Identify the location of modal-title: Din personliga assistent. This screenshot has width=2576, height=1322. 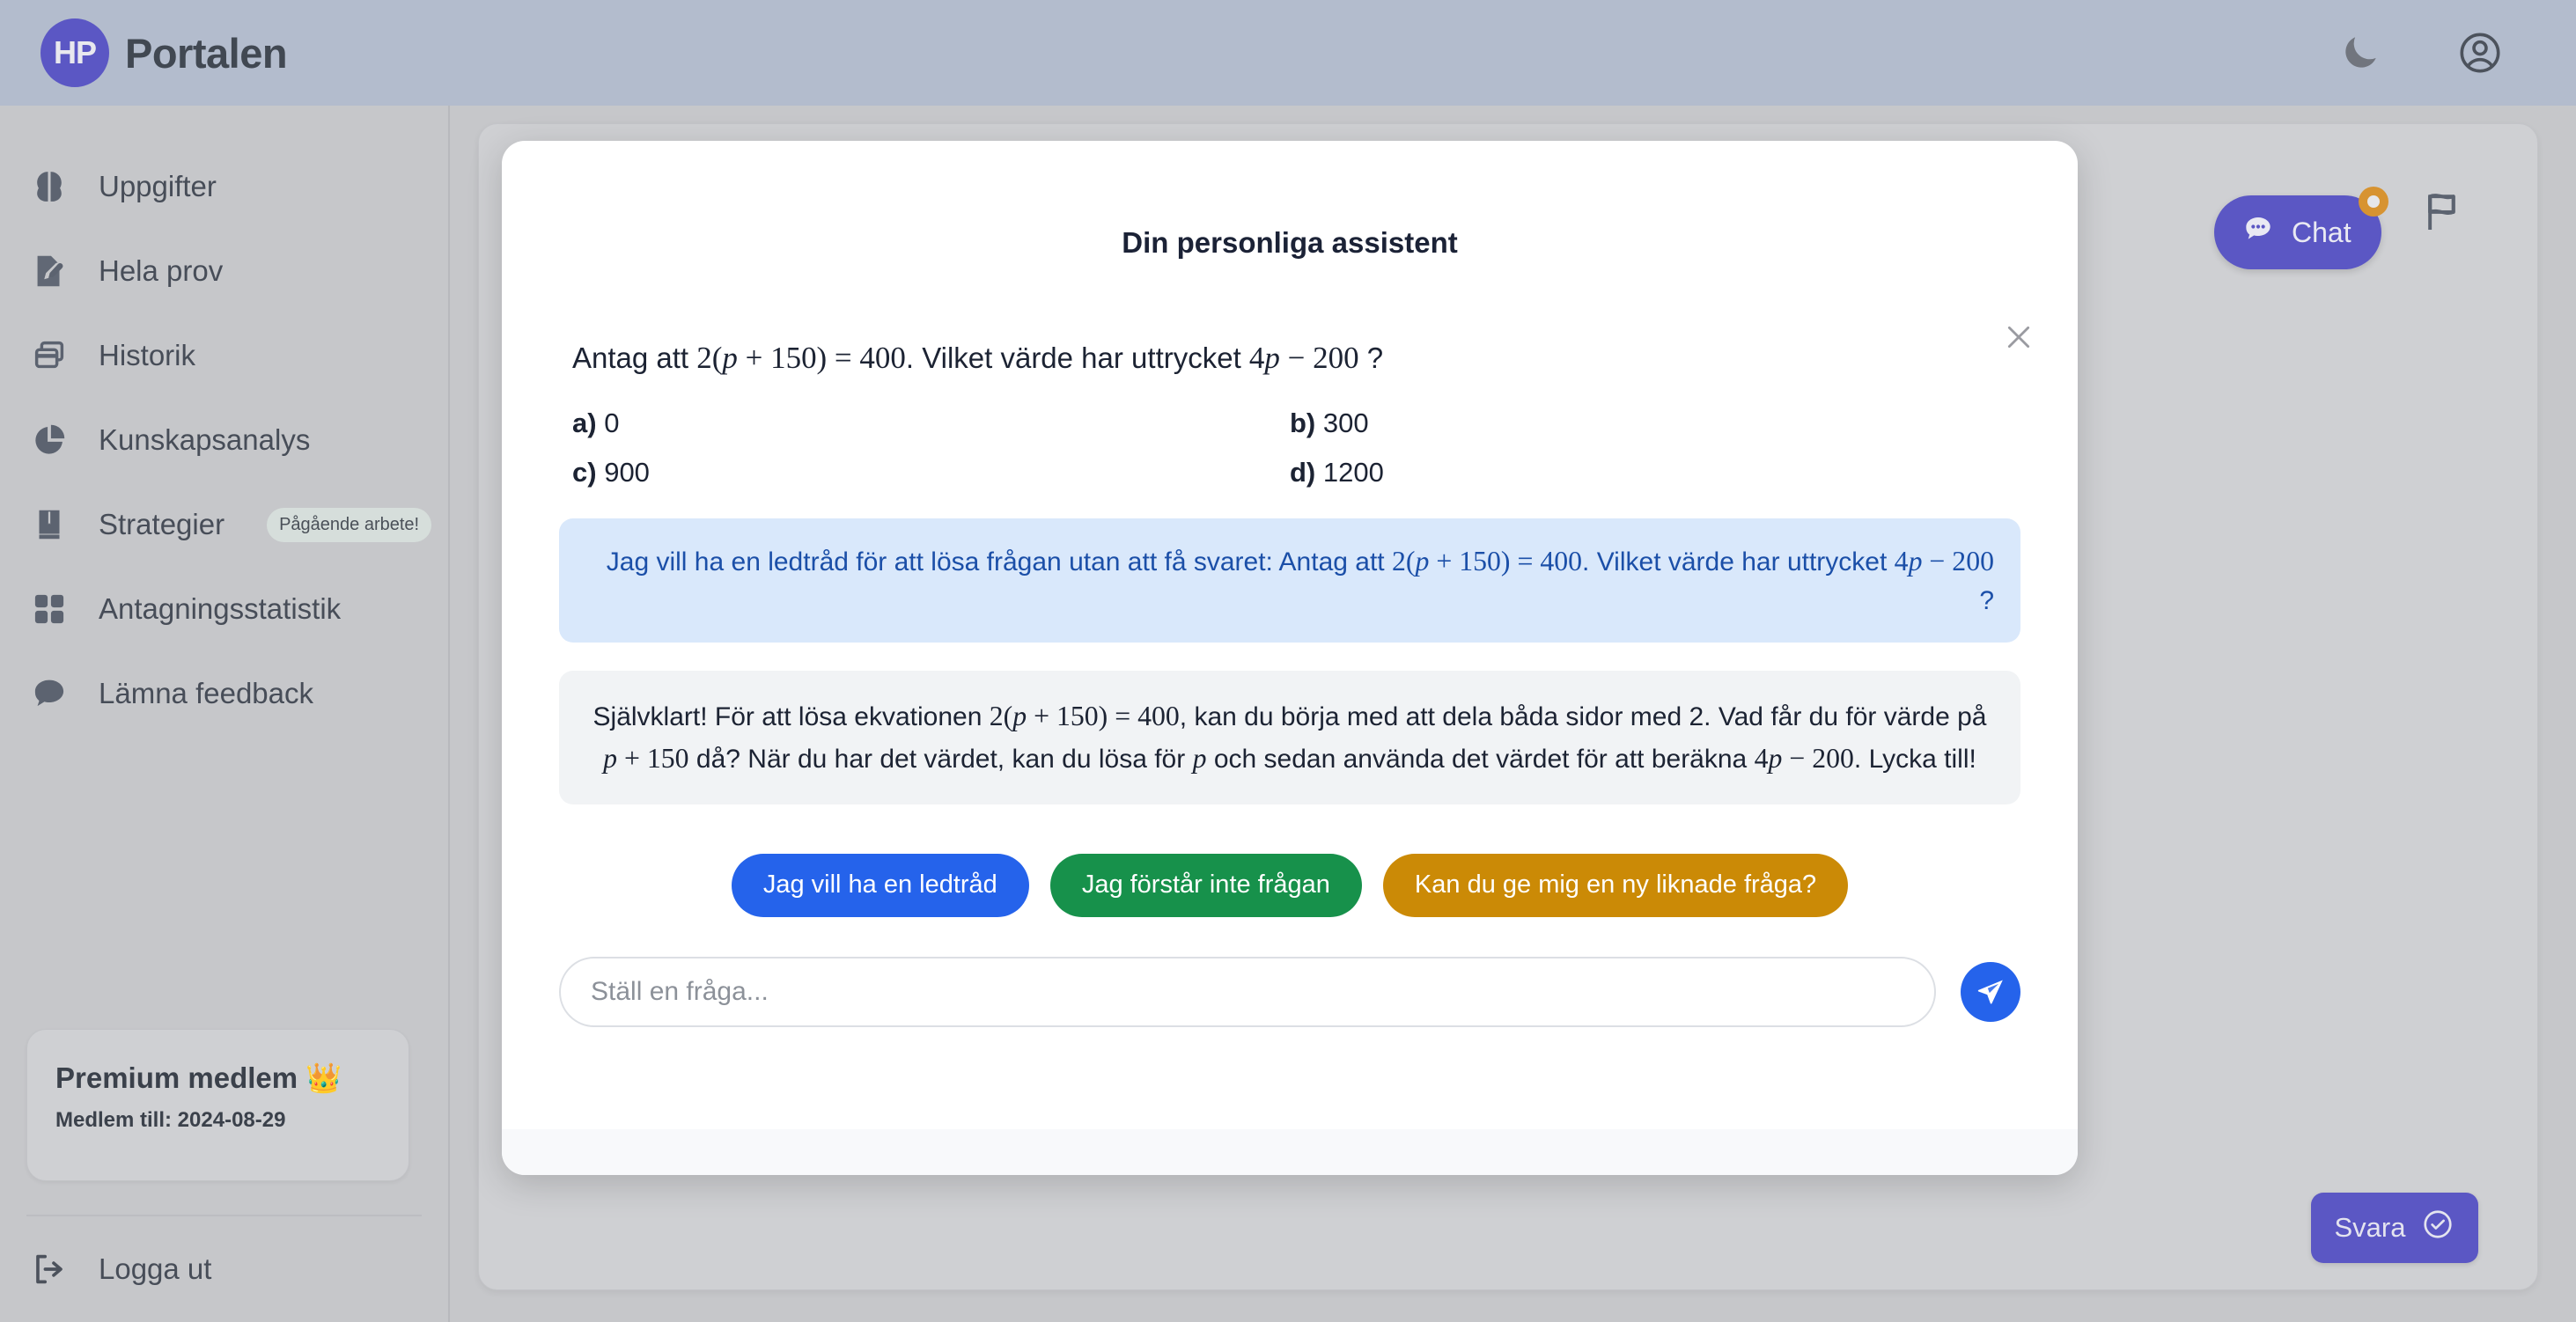
(1290, 243).